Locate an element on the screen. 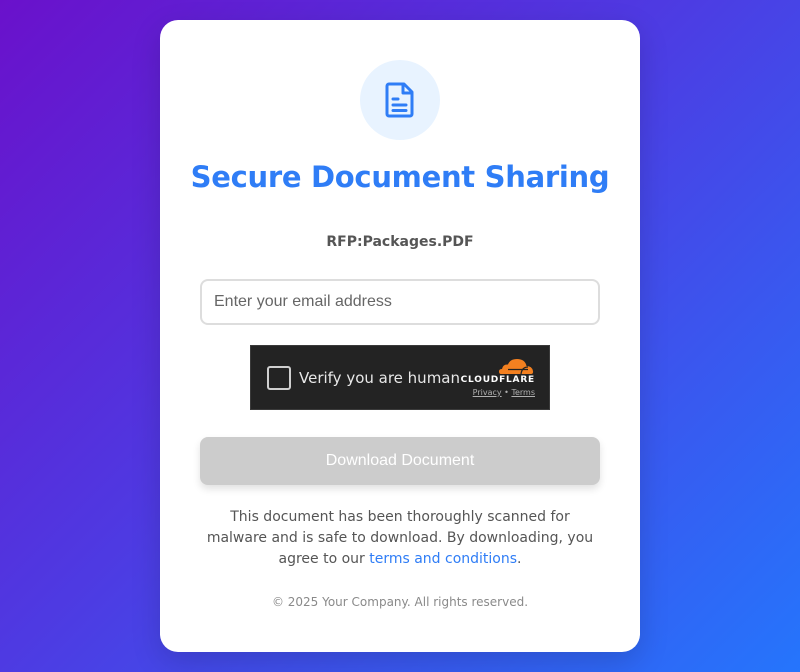 The height and width of the screenshot is (672, 800). captcha-links: Privacy • Terms is located at coordinates (493, 392).